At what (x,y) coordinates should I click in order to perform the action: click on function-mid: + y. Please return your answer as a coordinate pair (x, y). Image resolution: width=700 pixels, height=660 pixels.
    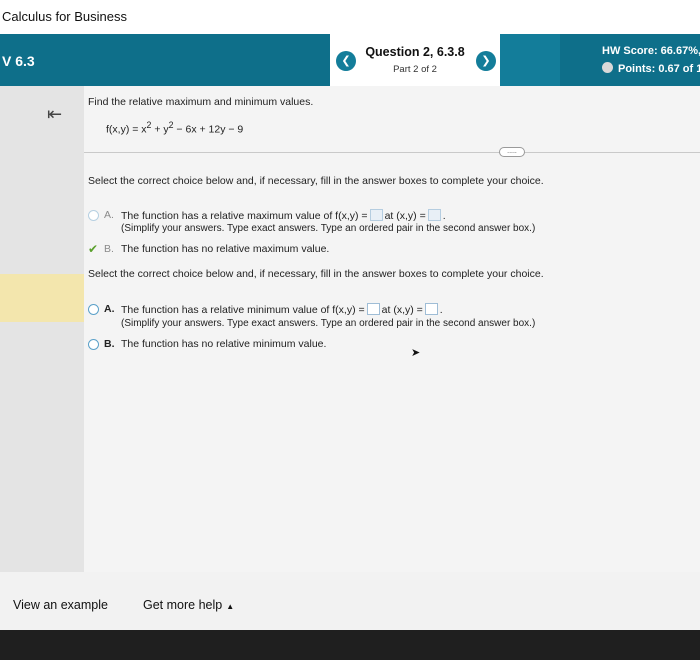
    Looking at the image, I should click on (160, 129).